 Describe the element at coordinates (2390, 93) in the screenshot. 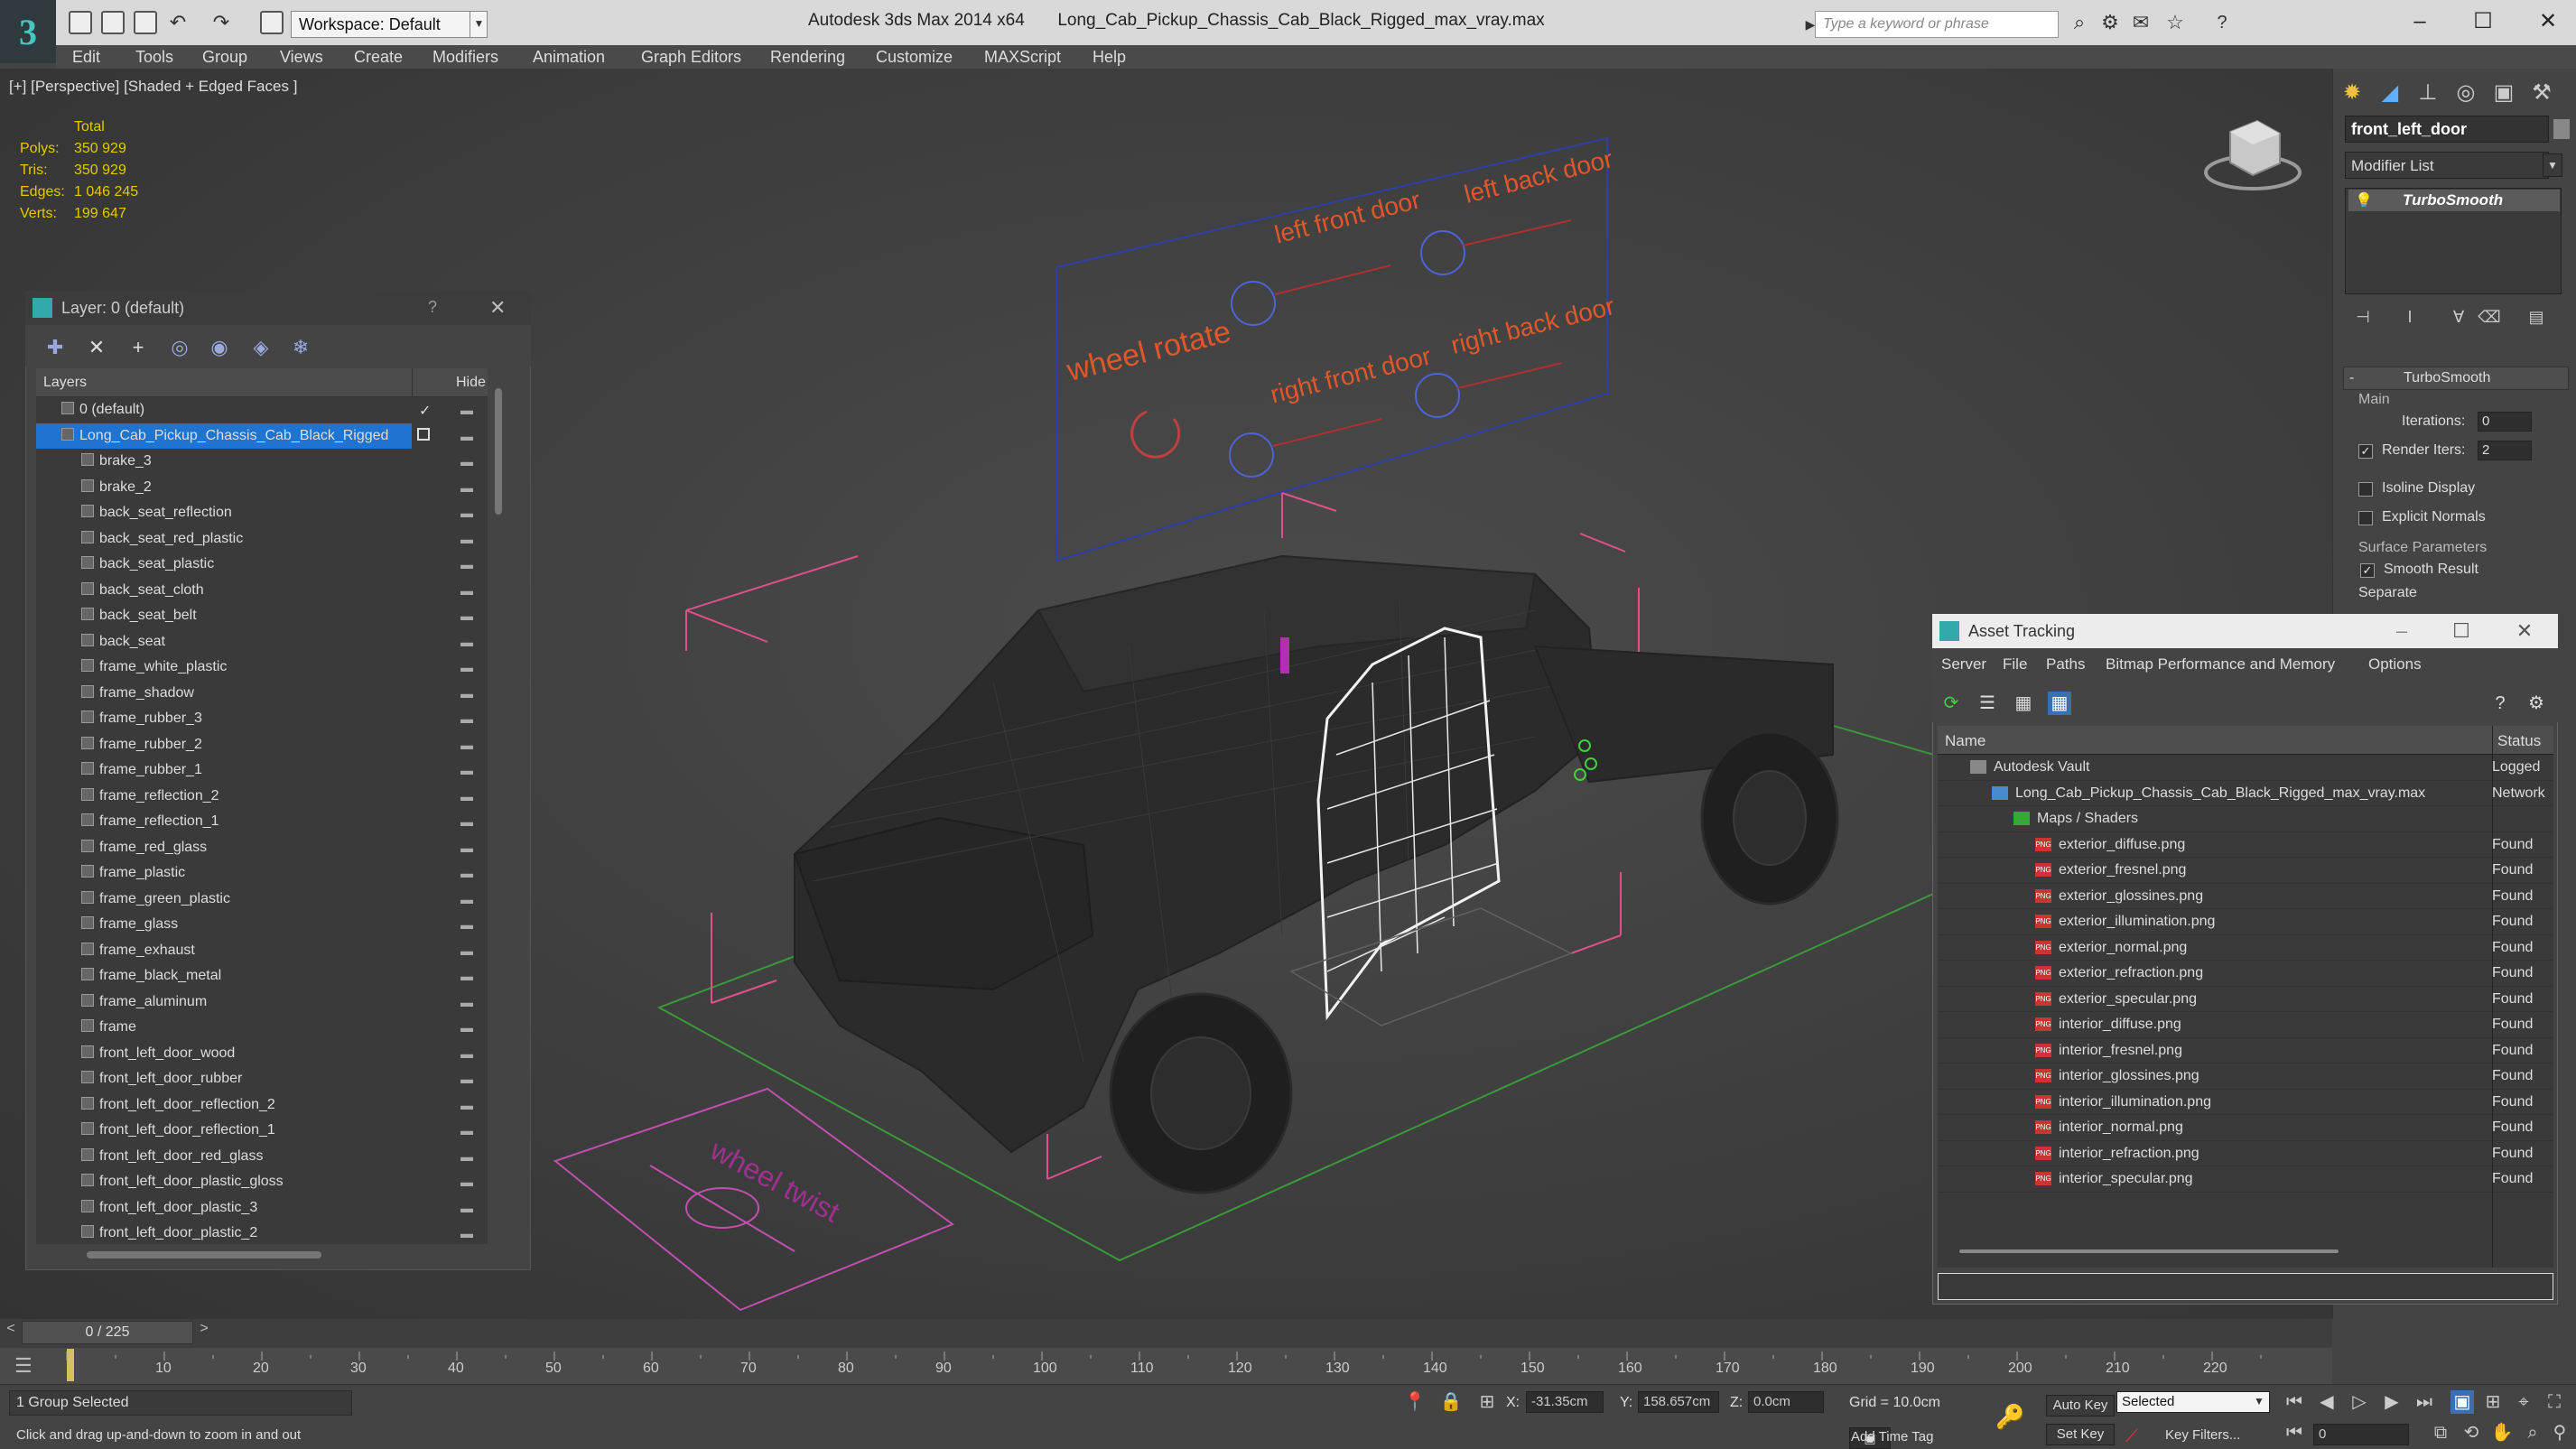

I see `modify-tab-icon: ◢` at that location.